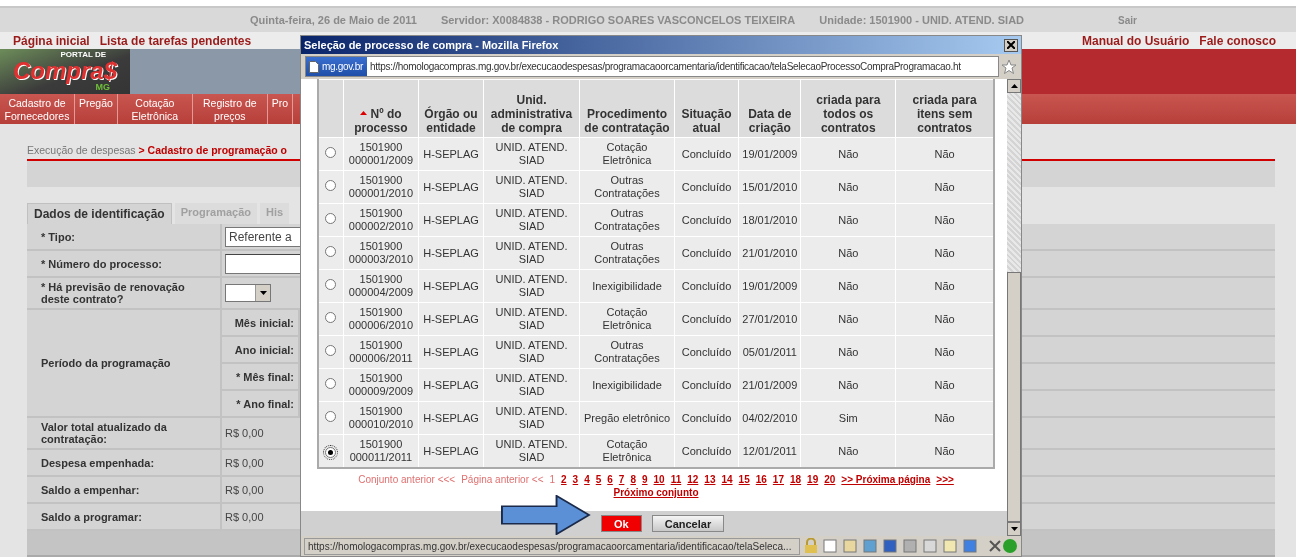 Image resolution: width=1296 pixels, height=557 pixels. Describe the element at coordinates (813, 479) in the screenshot. I see `page-link: 19` at that location.